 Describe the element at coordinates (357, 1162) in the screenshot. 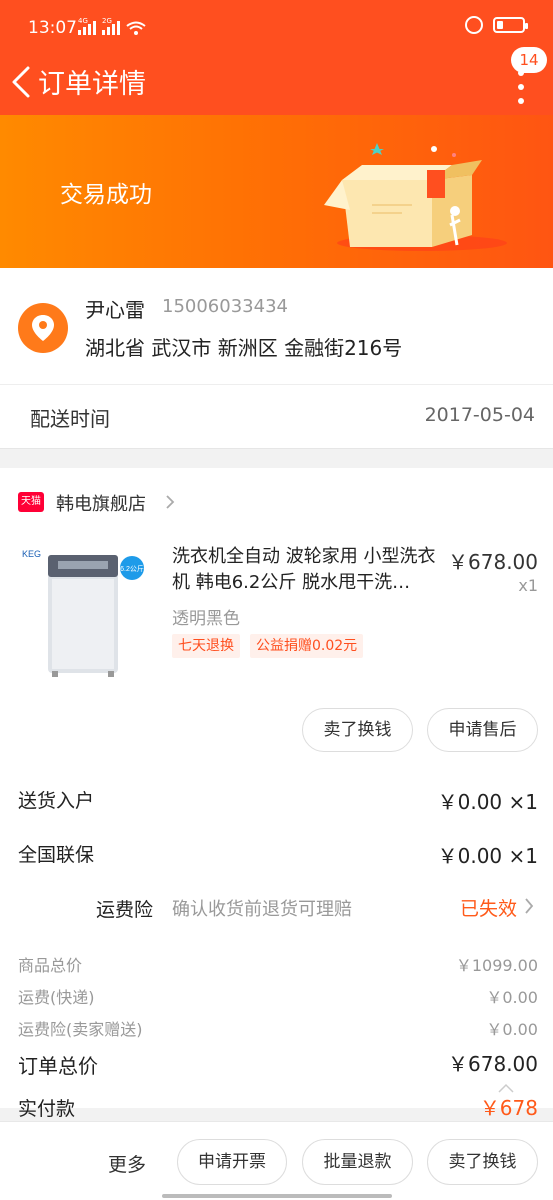

I see `batch-refund-button: 批量退款` at that location.